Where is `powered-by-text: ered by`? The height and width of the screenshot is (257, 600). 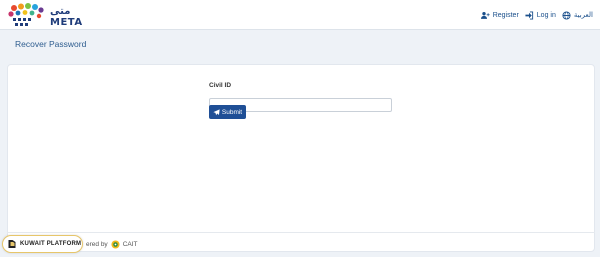 powered-by-text: ered by is located at coordinates (97, 244).